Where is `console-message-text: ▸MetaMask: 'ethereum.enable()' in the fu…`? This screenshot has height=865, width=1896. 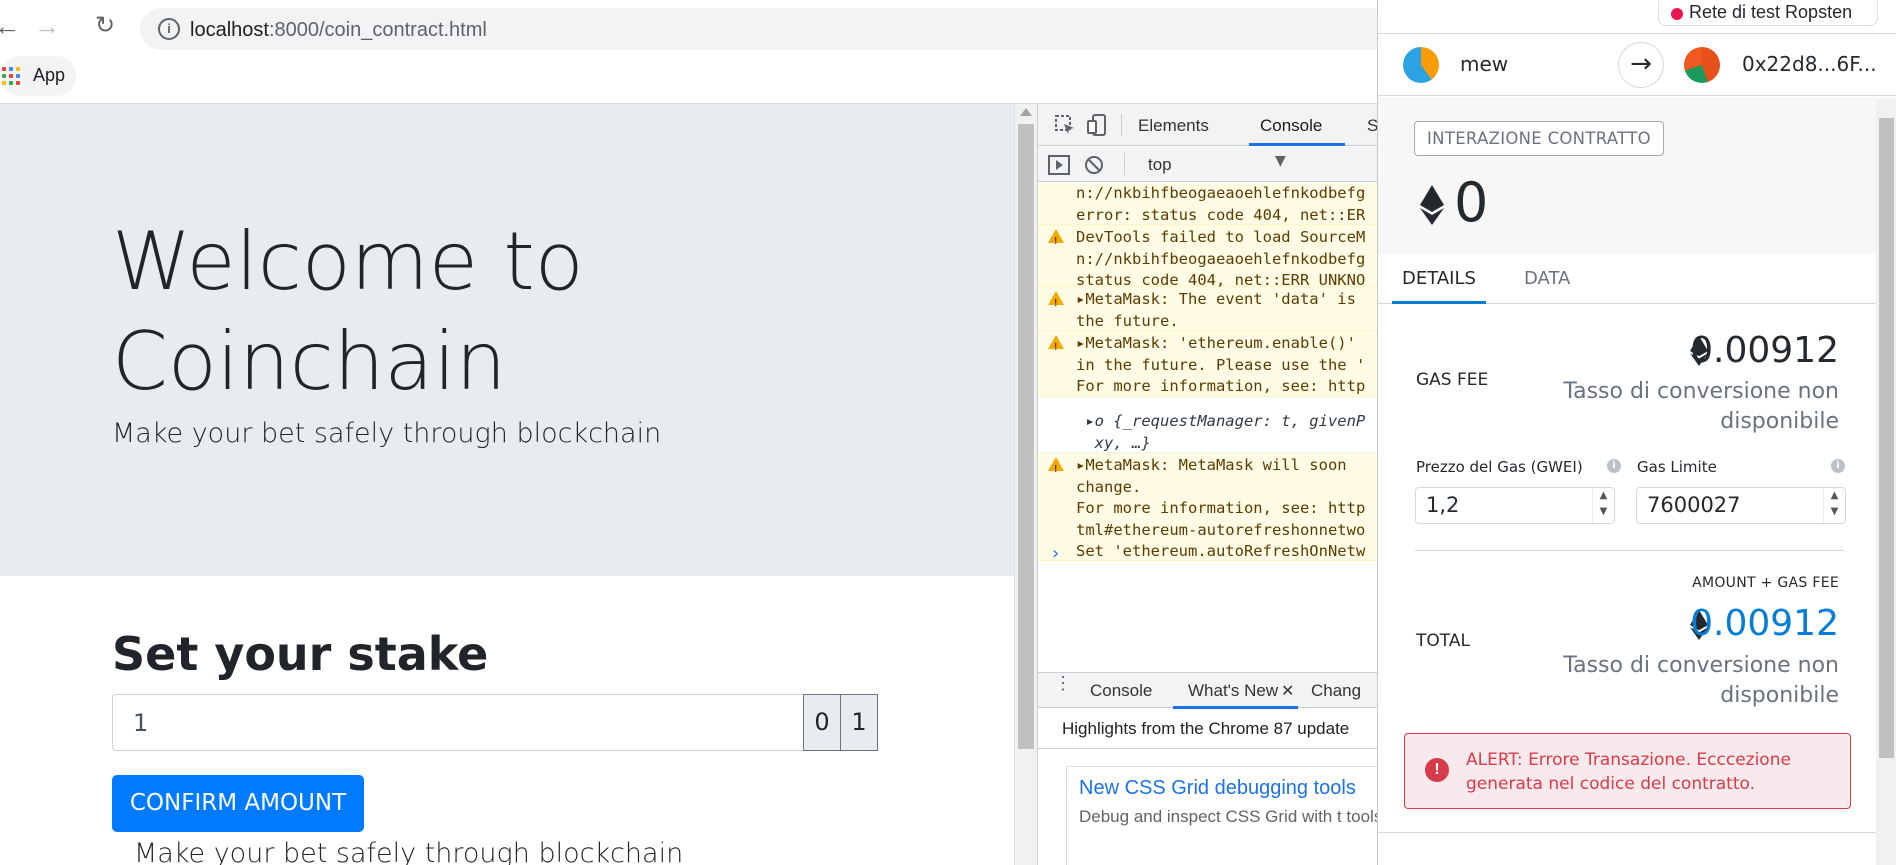 console-message-text: ▸MetaMask: 'ethereum.enable()' in the fu… is located at coordinates (1221, 364).